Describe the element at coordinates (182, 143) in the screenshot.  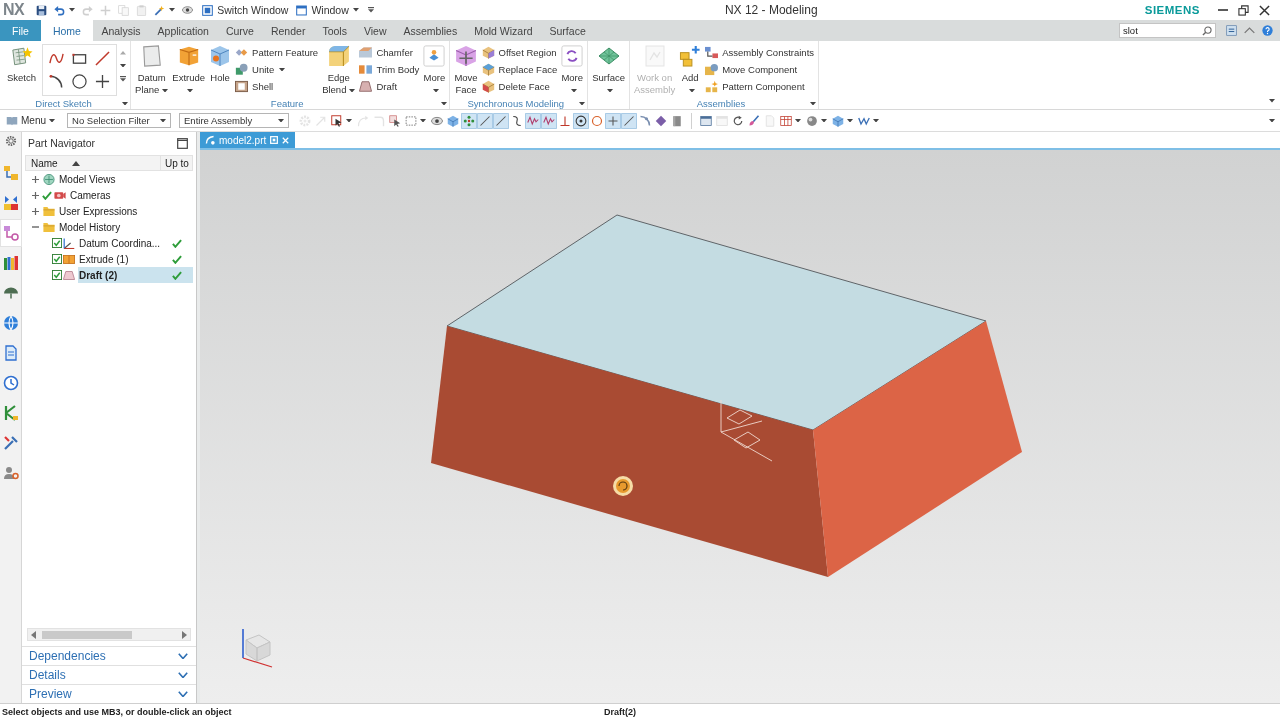
I see `maximize-icon` at that location.